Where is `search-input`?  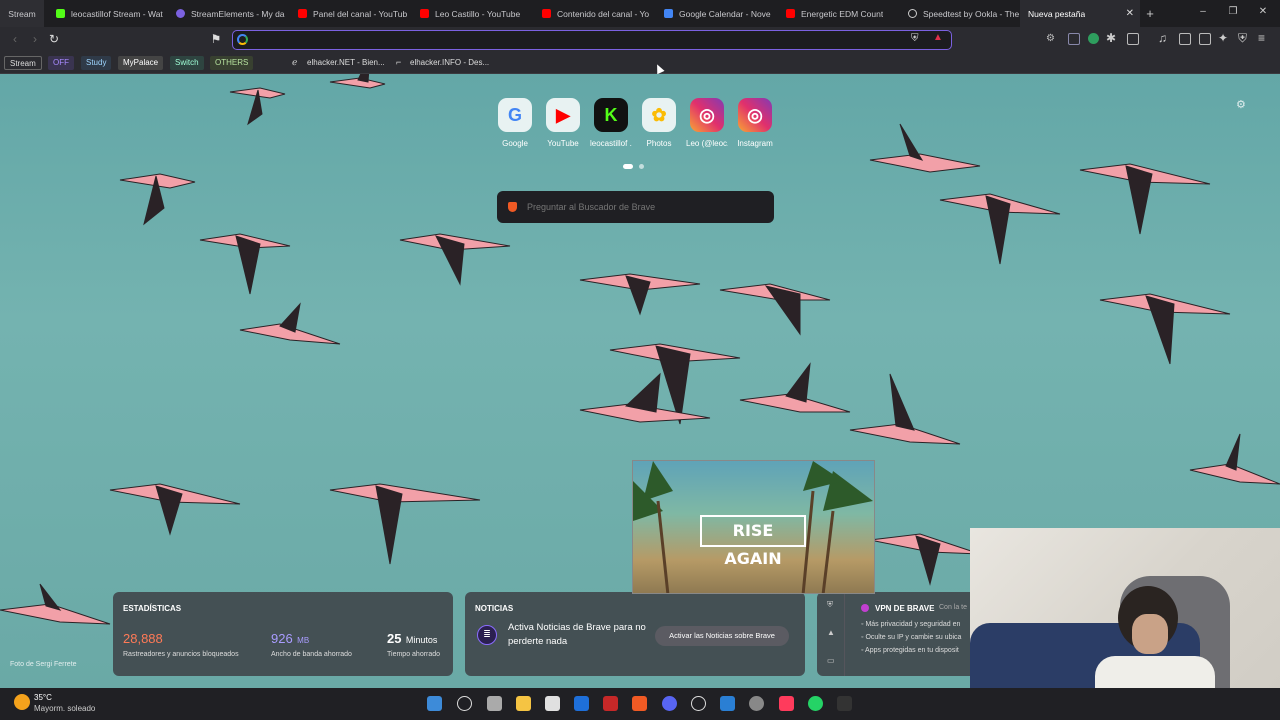
search-input is located at coordinates (642, 207).